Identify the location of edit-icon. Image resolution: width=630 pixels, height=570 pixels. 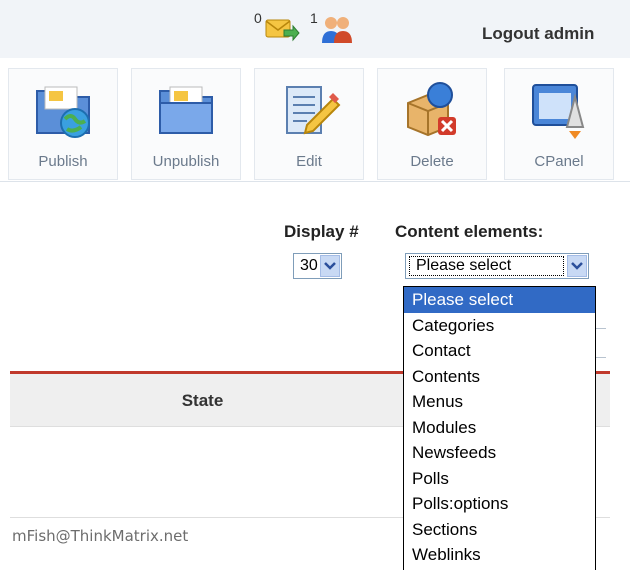
(309, 109).